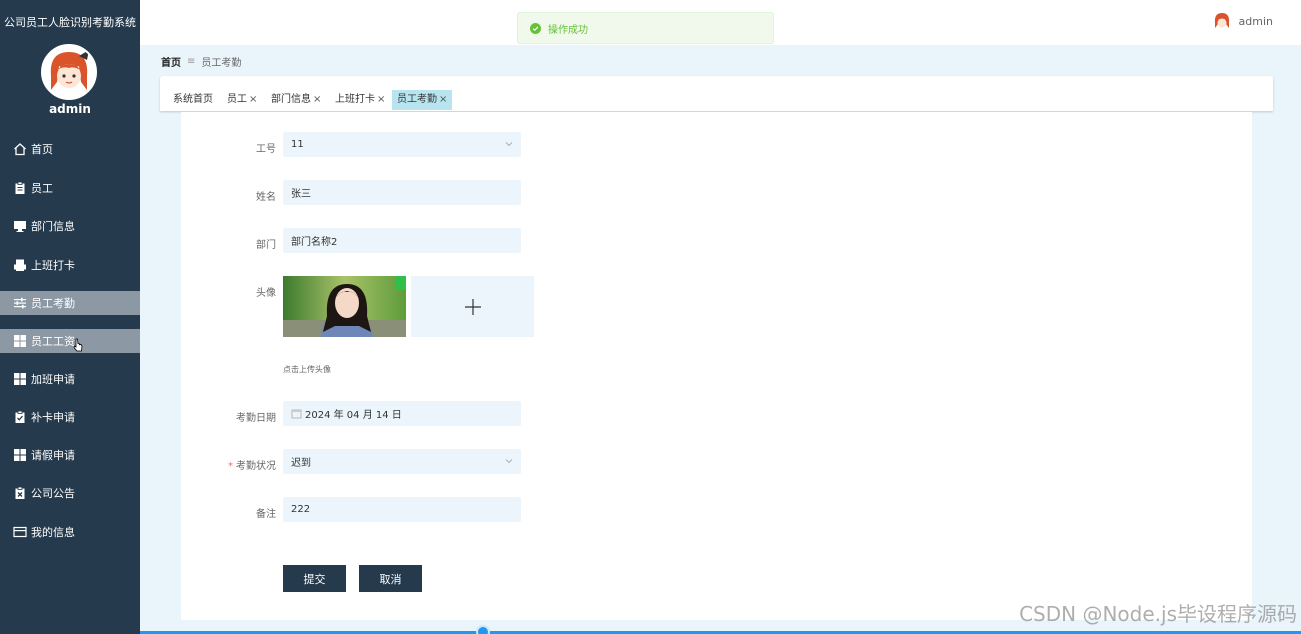 This screenshot has width=1301, height=634. Describe the element at coordinates (256, 418) in the screenshot. I see `date-label: 考勤日期` at that location.